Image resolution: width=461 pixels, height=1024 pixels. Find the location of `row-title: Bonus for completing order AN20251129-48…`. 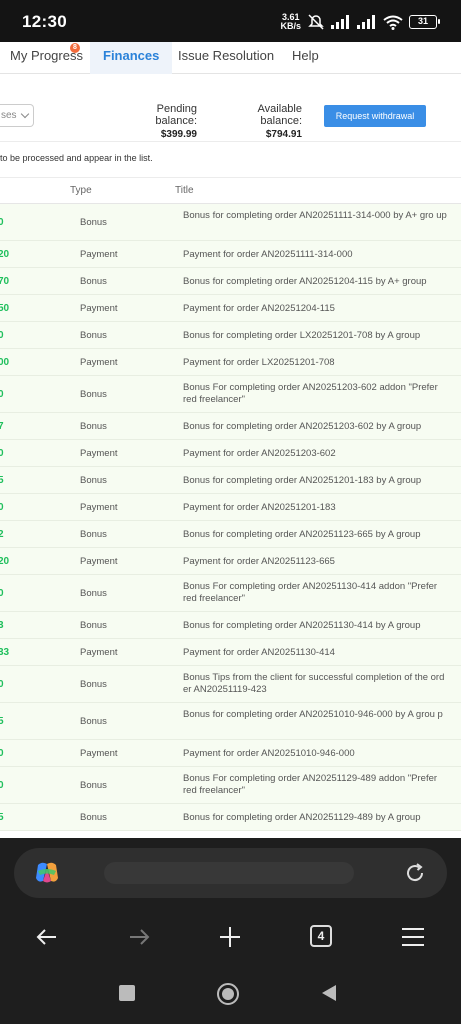

row-title: Bonus for completing order AN20251129-48… is located at coordinates (302, 817).